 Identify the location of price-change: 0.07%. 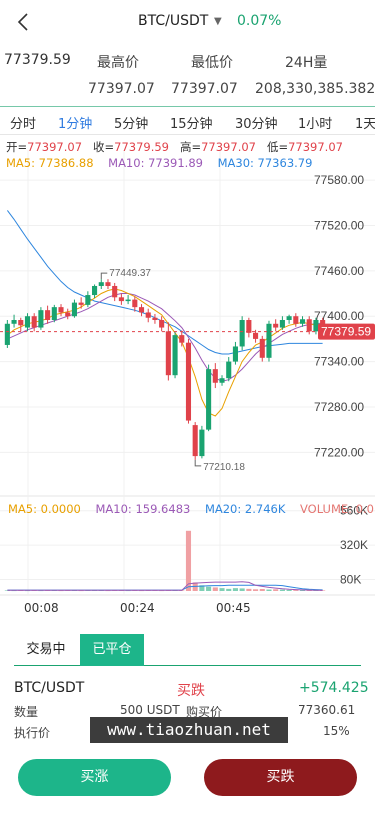
(259, 21).